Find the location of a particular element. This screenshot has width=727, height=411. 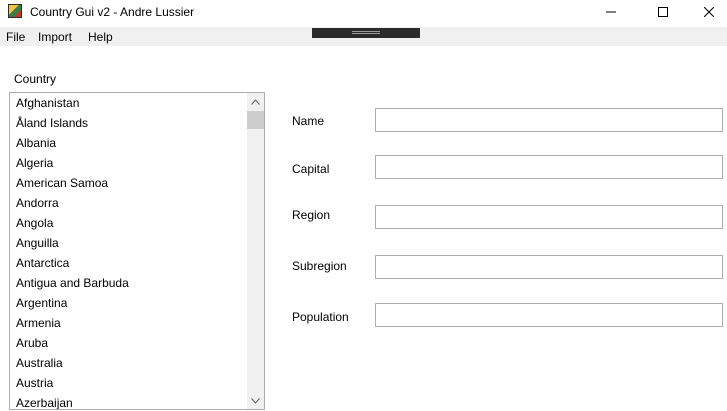

scroll-down-button is located at coordinates (255, 400).